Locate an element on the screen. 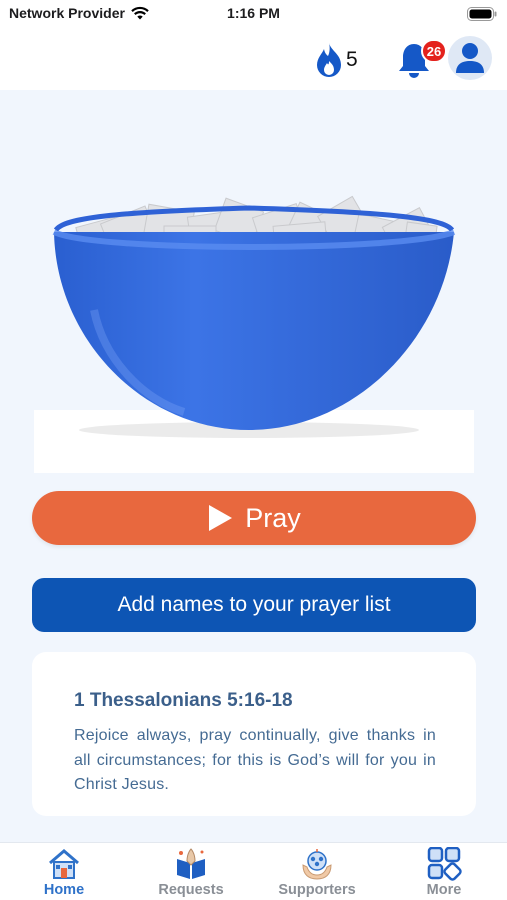 The height and width of the screenshot is (900, 507). status-time: 1:16 PM is located at coordinates (253, 13).